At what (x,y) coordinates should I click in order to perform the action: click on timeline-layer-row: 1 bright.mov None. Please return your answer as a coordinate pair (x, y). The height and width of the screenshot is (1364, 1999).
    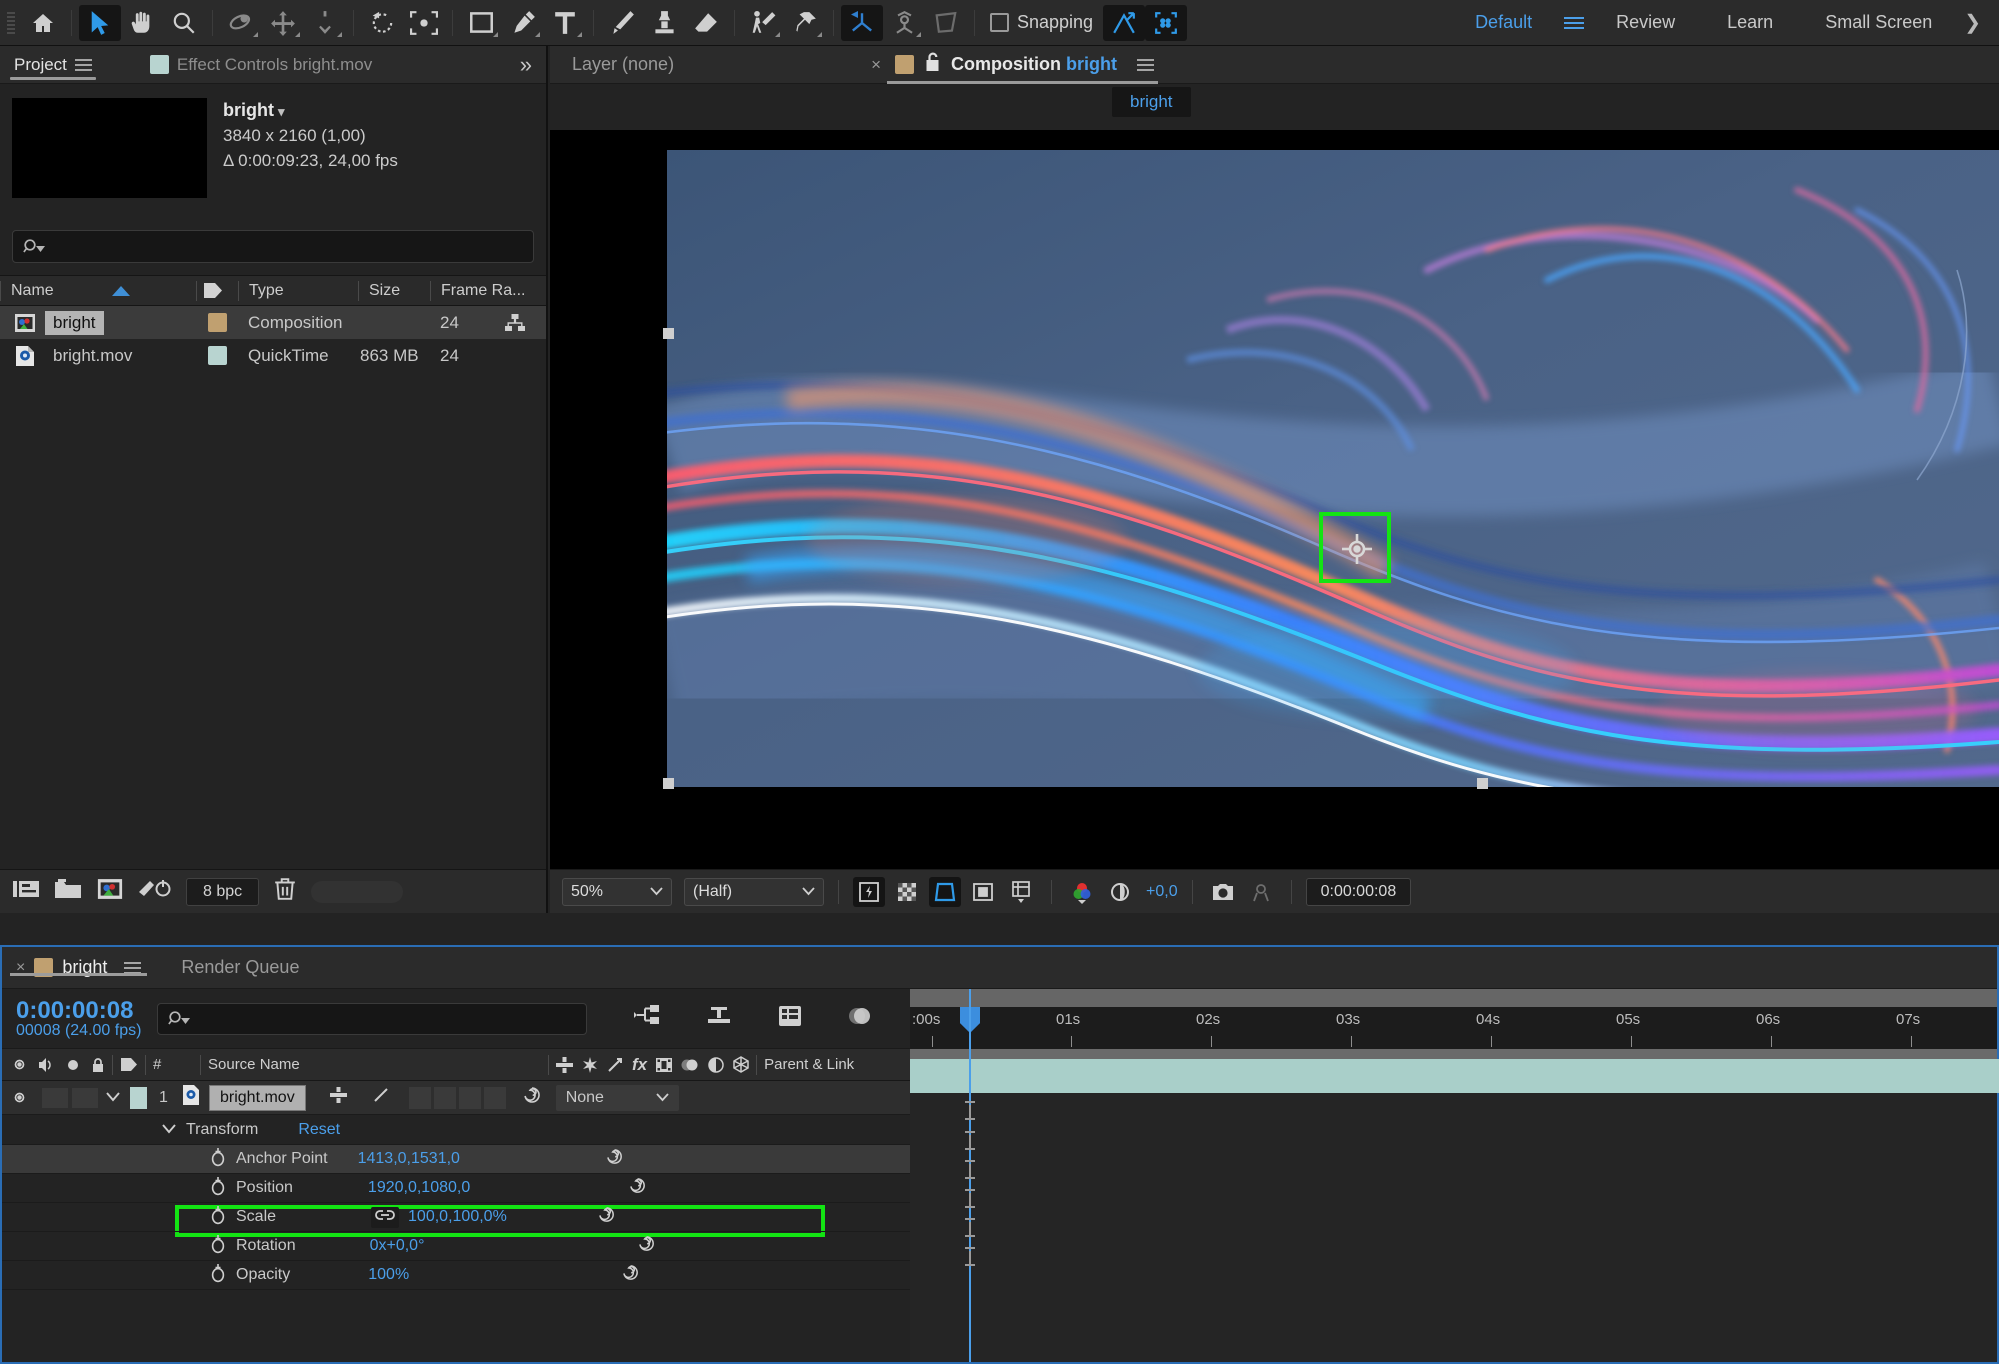
    Looking at the image, I should click on (456, 1098).